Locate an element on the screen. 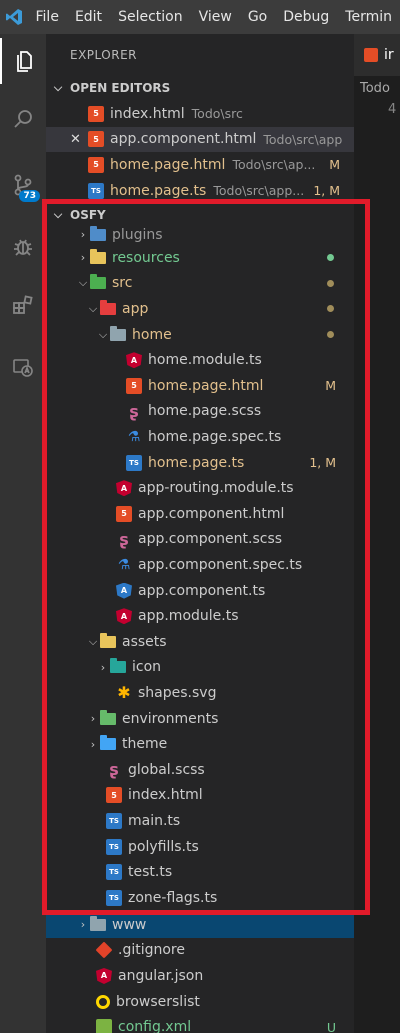 The width and height of the screenshot is (400, 1033). explorer-activity-button is located at coordinates (23, 61).